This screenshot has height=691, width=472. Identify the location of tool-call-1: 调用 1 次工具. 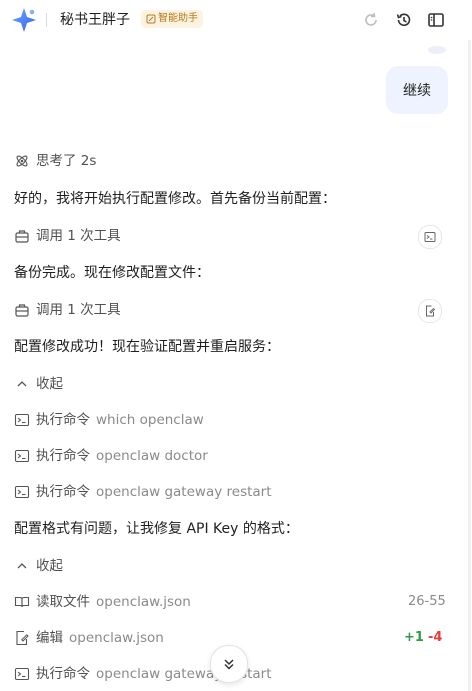
(67, 236).